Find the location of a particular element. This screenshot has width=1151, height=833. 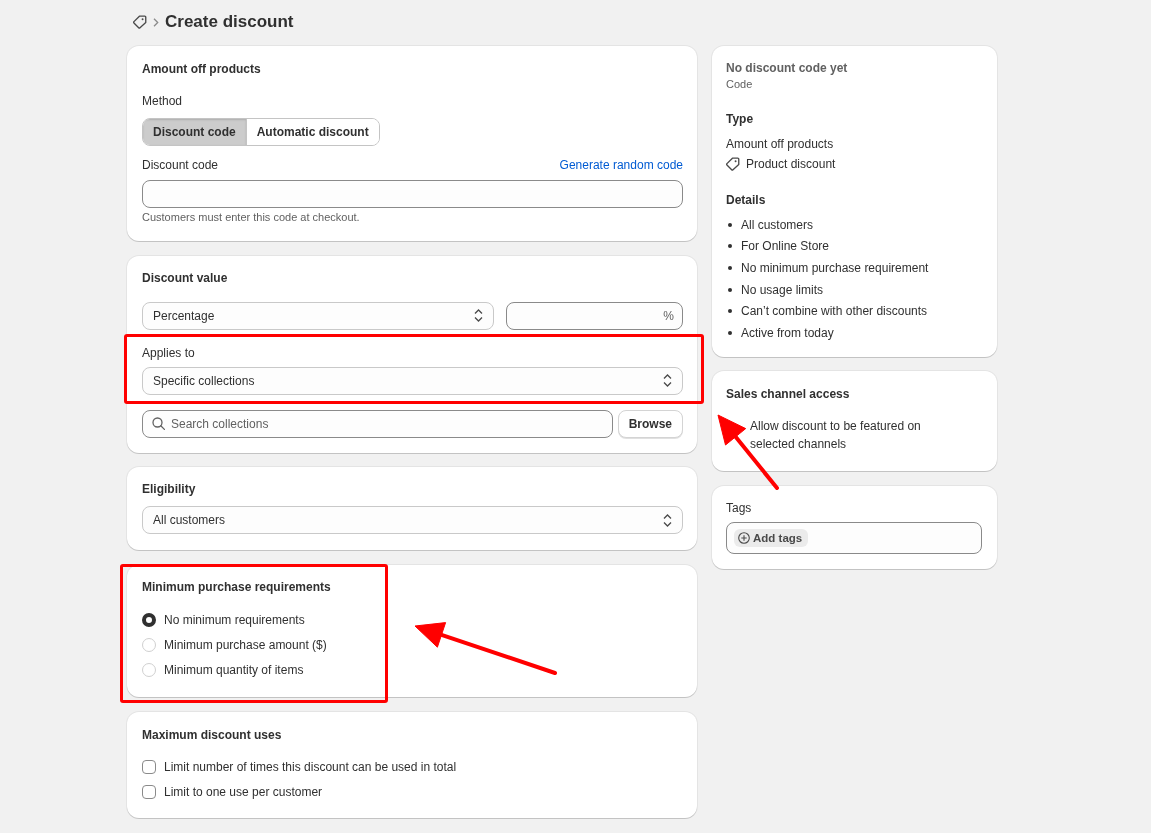

plus-circle-icon is located at coordinates (744, 537).